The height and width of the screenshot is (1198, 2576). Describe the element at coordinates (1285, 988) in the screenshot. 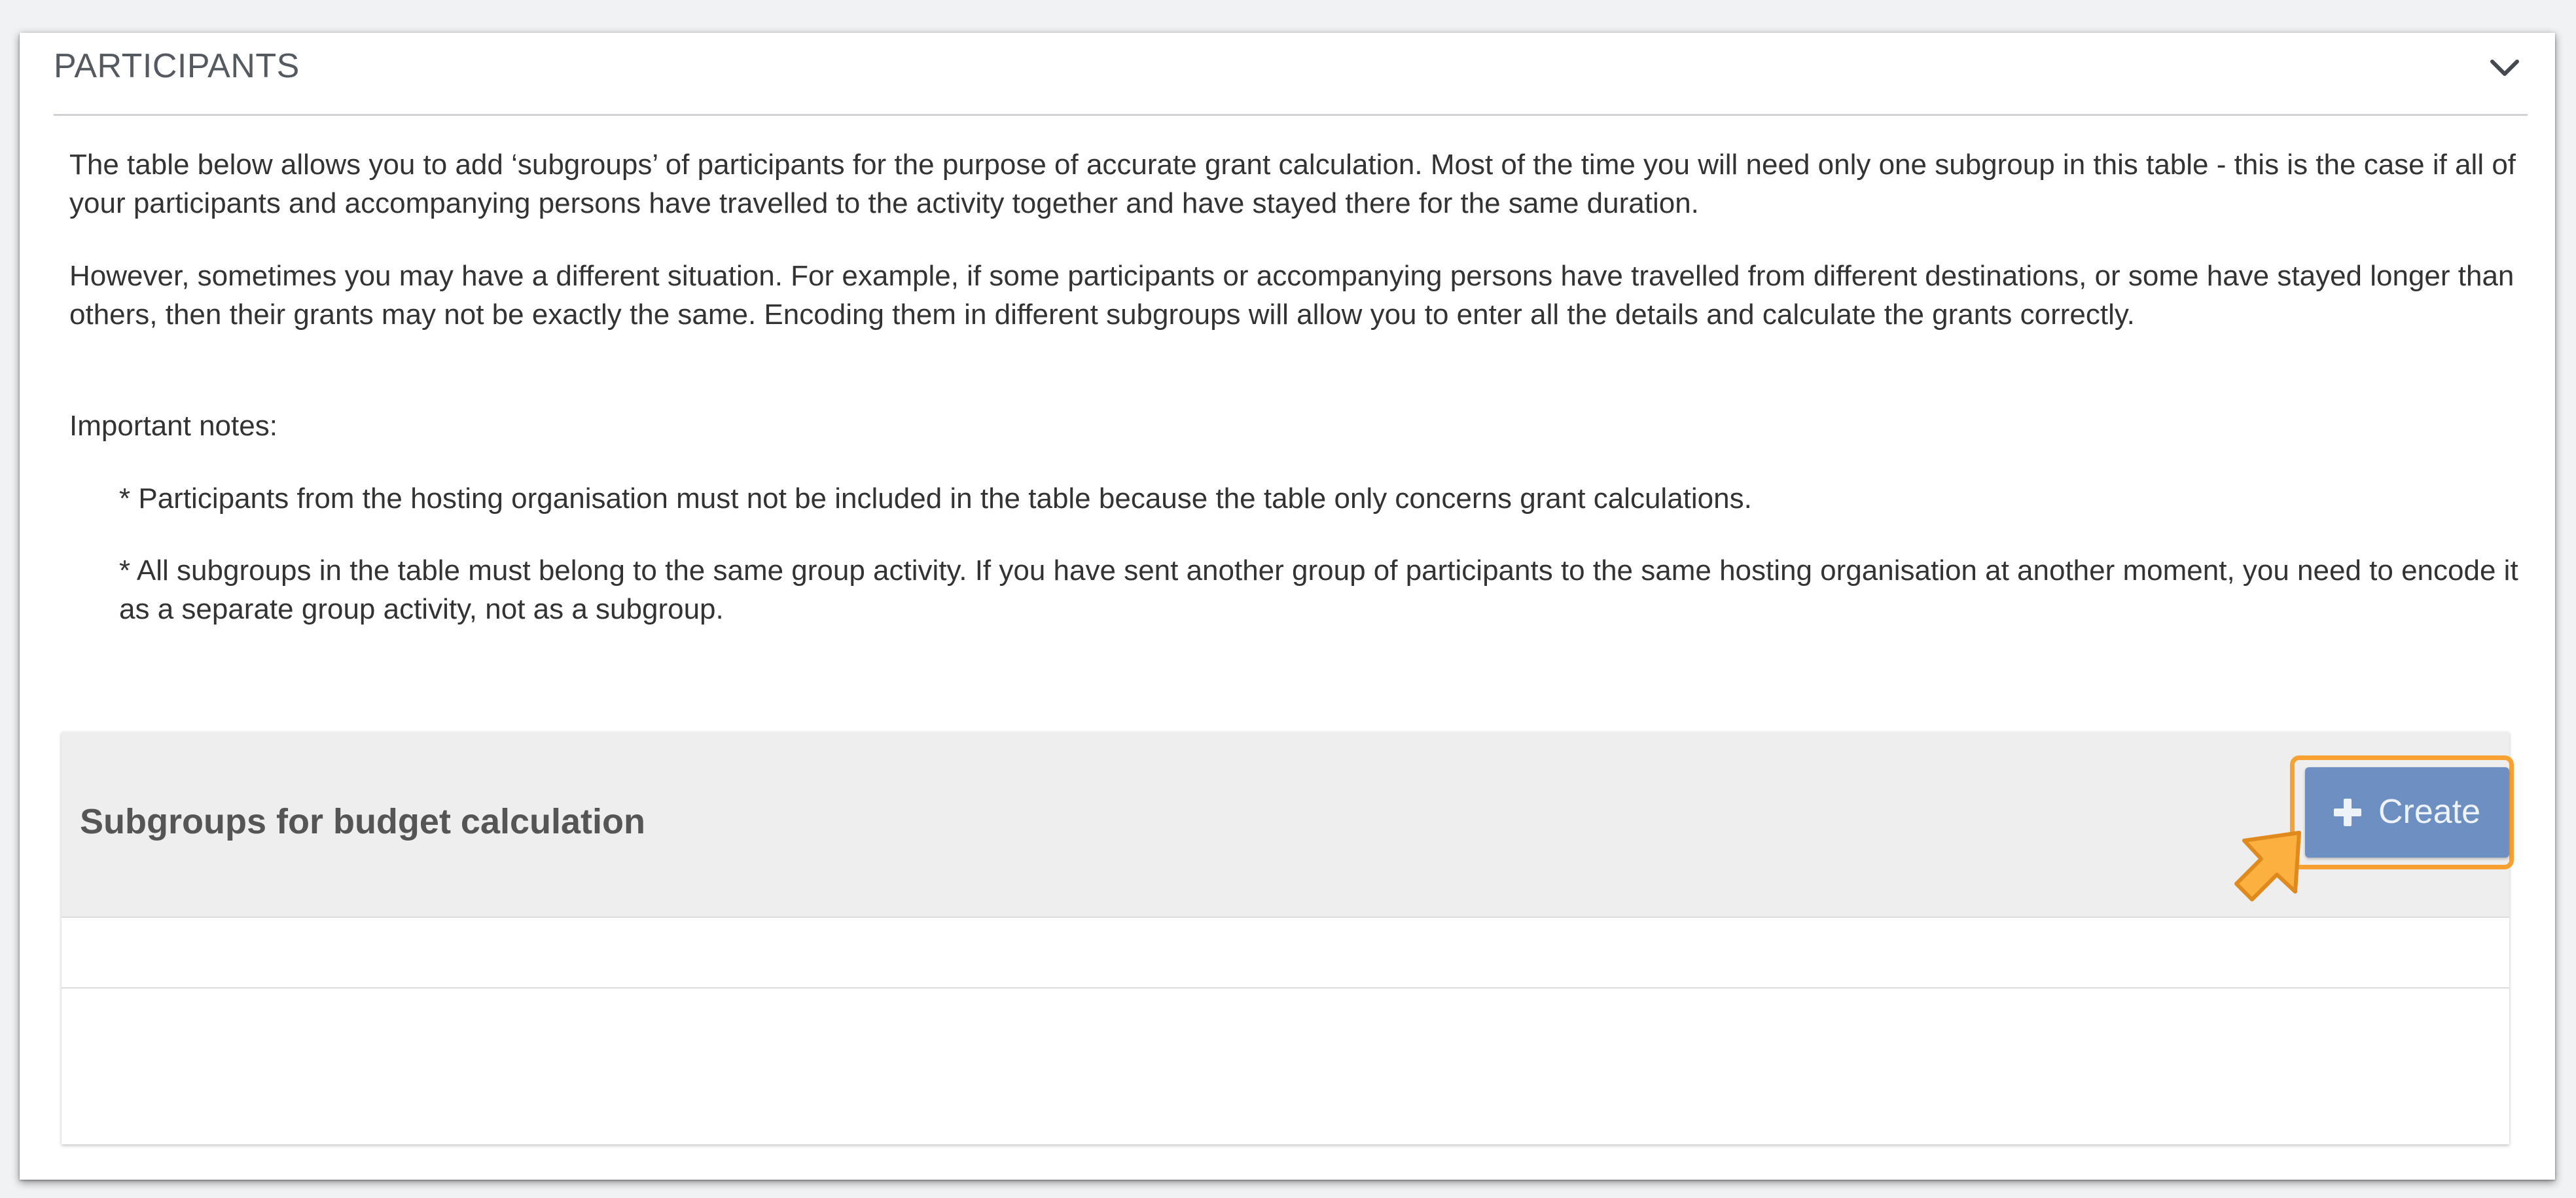

I see `table-row-divider` at that location.